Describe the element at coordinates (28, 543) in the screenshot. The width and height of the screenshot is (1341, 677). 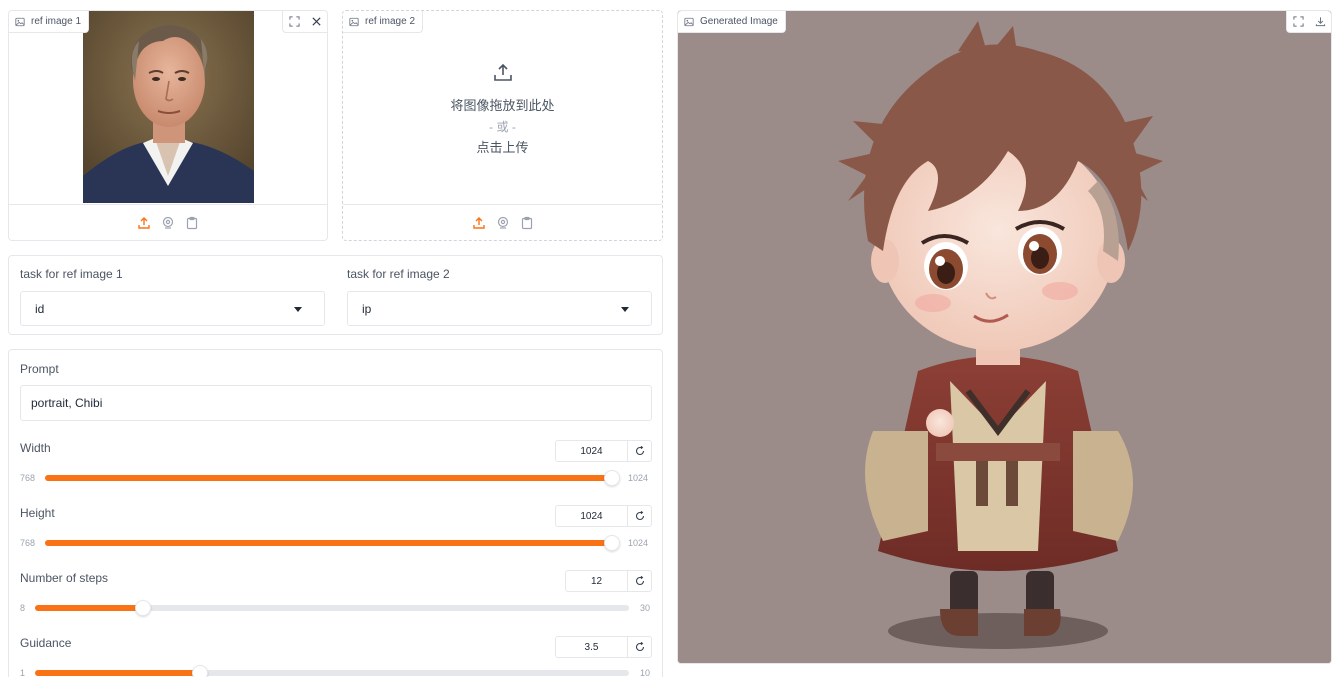
I see `height-min: 768` at that location.